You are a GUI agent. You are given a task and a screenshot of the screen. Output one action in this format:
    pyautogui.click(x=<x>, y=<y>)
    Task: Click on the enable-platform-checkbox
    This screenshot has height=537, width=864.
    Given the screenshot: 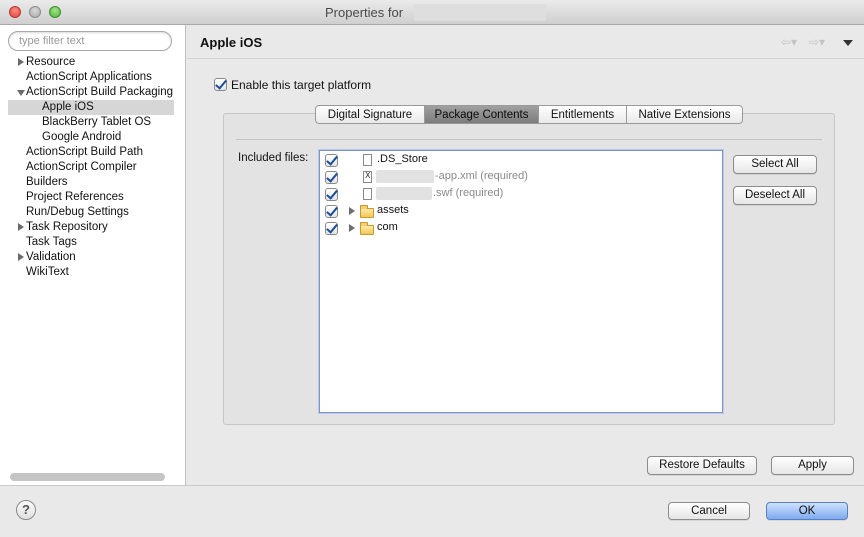 What is the action you would take?
    pyautogui.click(x=220, y=84)
    